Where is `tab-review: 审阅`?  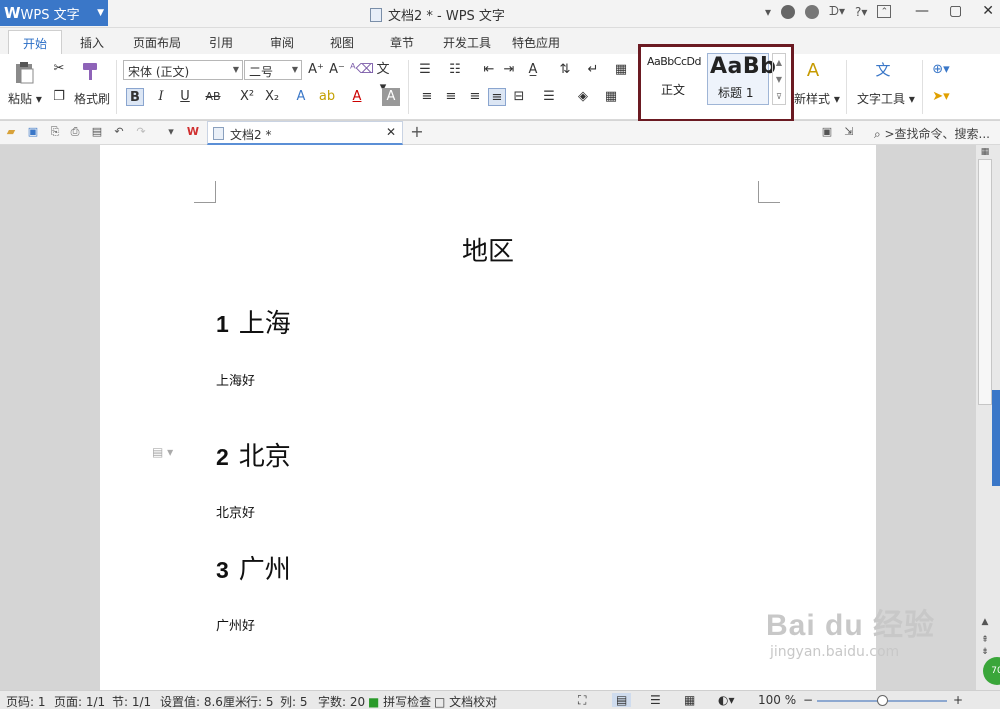 tab-review: 审阅 is located at coordinates (282, 42).